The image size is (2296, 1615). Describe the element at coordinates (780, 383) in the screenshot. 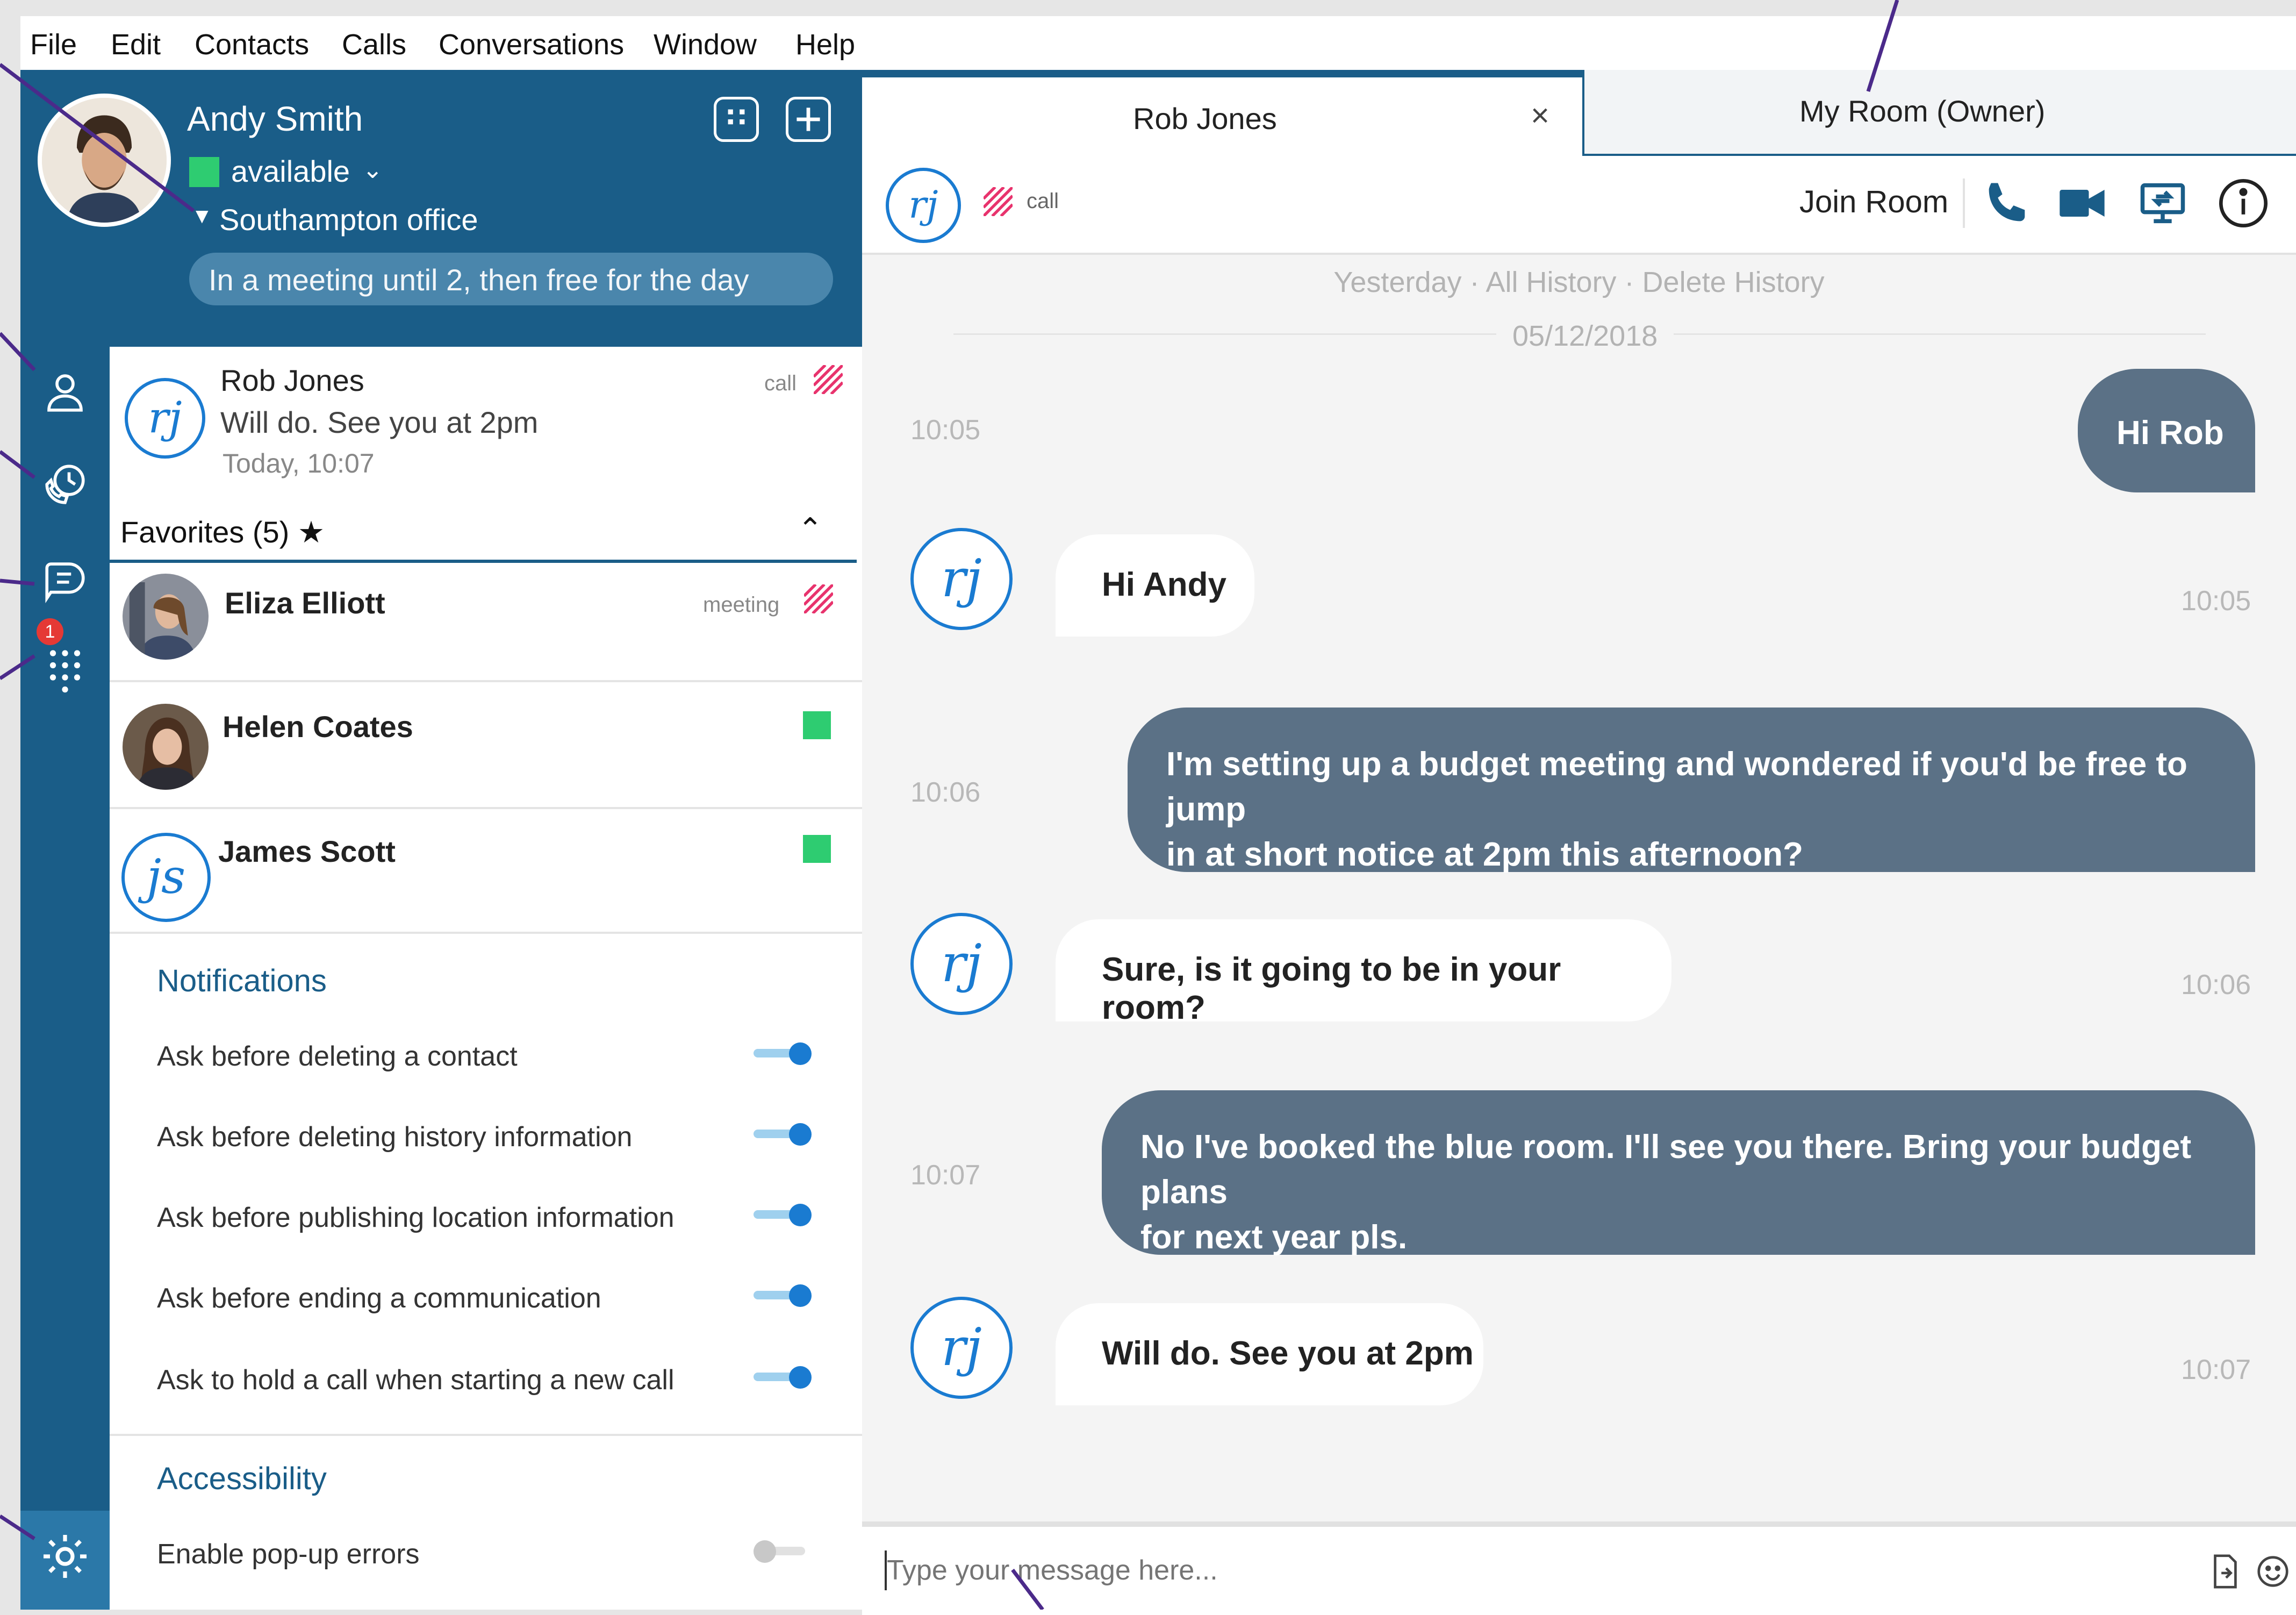

I see `activity-tag: call` at that location.